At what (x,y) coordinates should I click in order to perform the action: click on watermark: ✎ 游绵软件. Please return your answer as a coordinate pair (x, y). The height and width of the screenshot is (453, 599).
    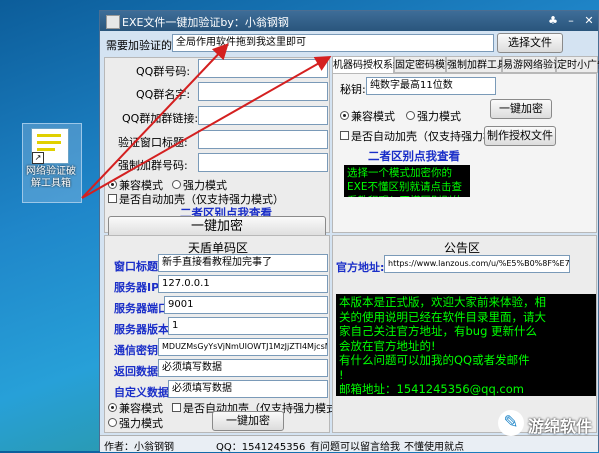
    Looking at the image, I should click on (547, 422).